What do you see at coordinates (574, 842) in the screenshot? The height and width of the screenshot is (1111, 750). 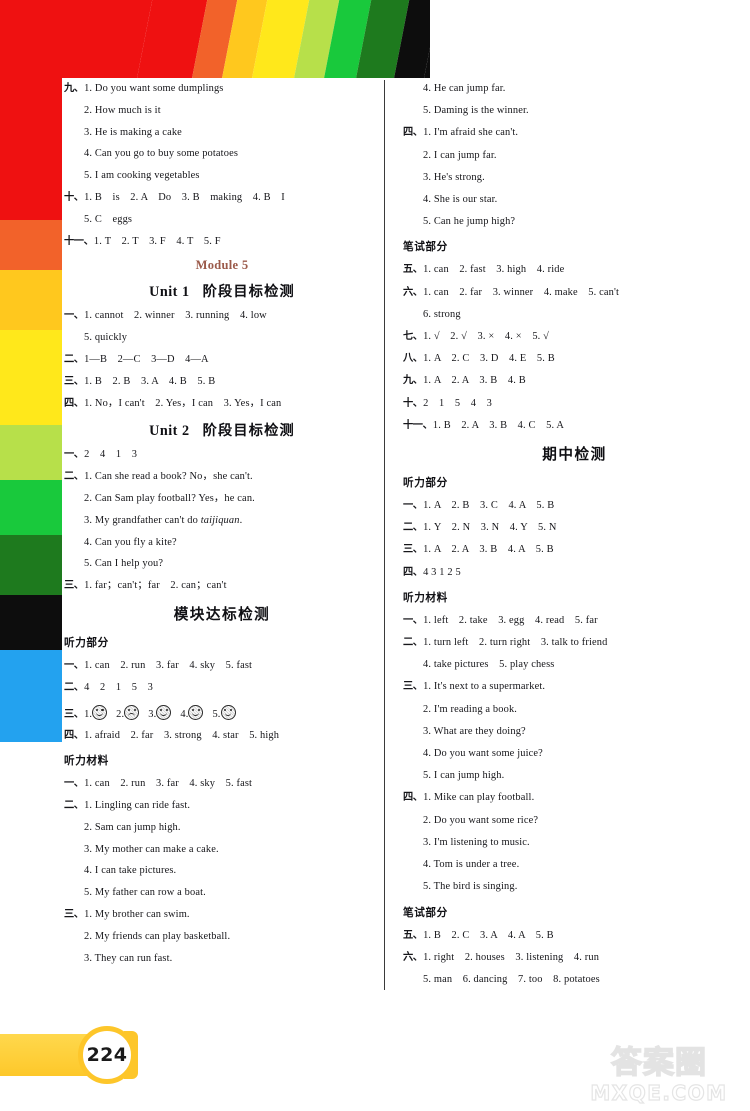 I see `answer-line: 3. I'm listening to music.` at bounding box center [574, 842].